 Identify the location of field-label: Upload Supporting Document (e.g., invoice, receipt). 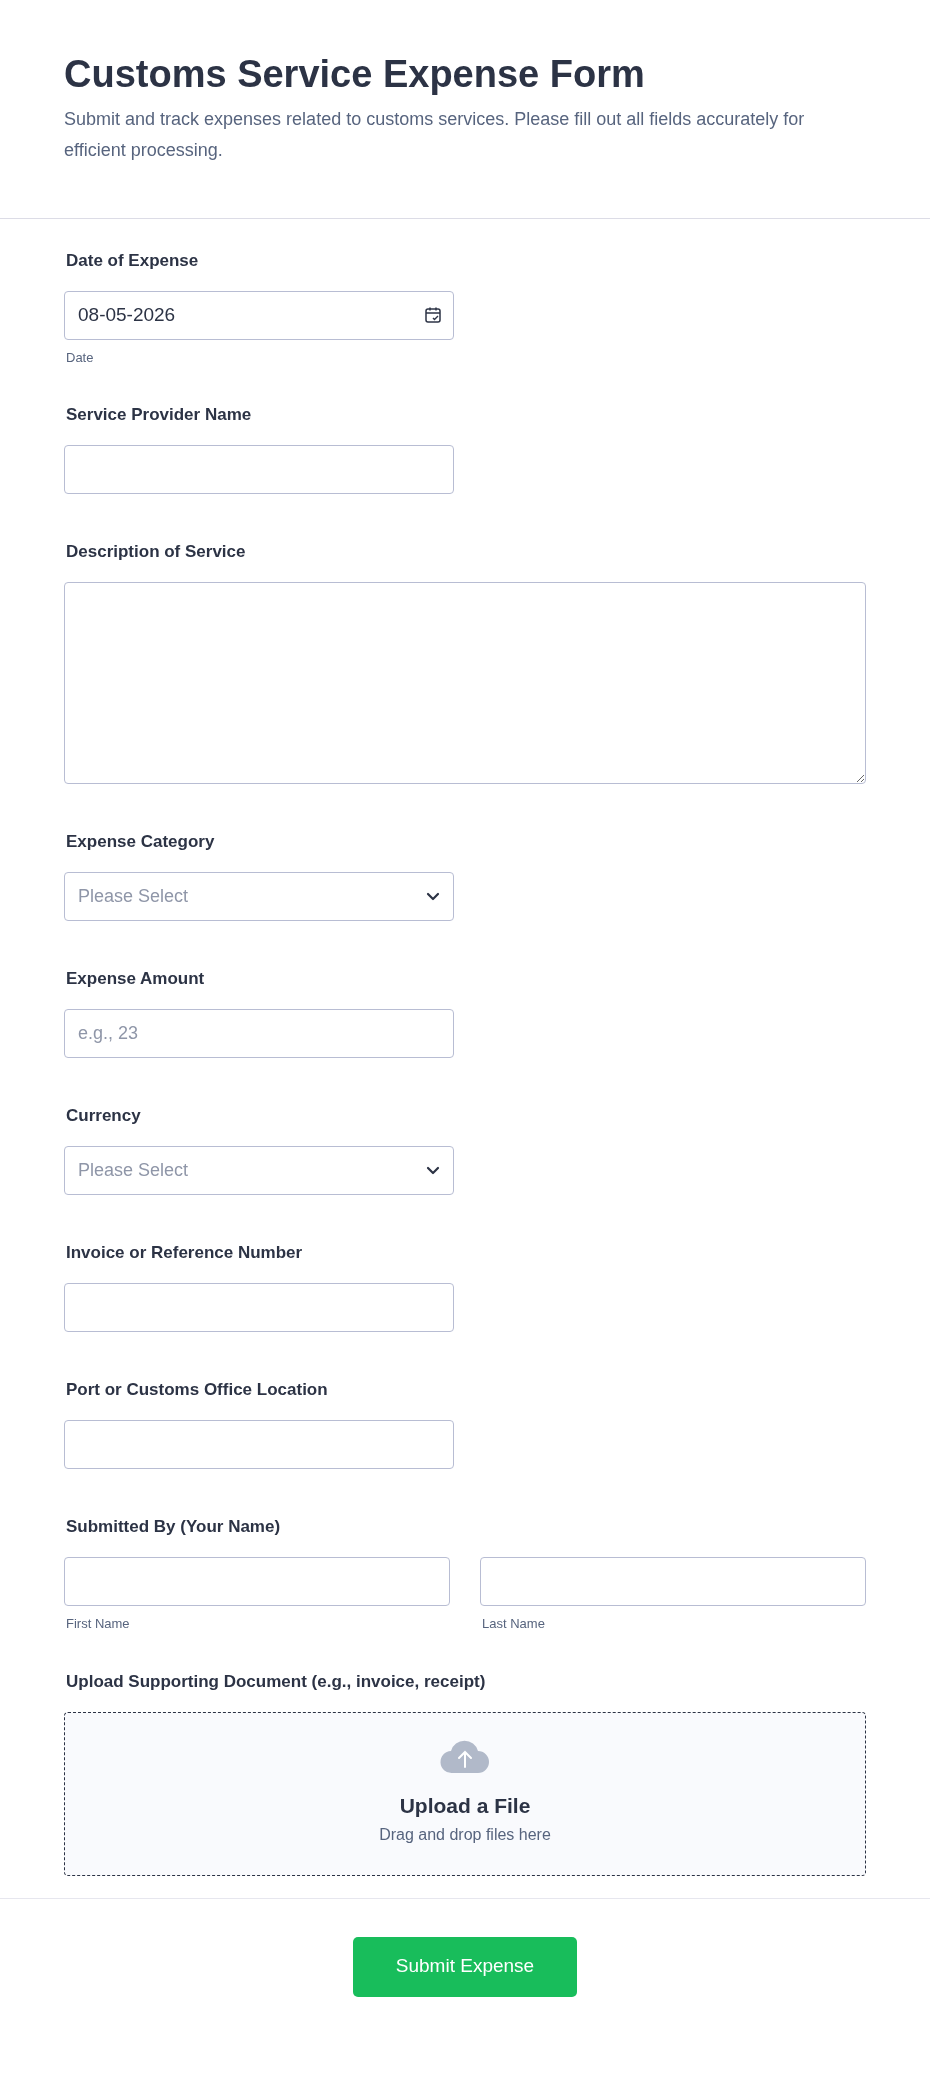
(276, 1681).